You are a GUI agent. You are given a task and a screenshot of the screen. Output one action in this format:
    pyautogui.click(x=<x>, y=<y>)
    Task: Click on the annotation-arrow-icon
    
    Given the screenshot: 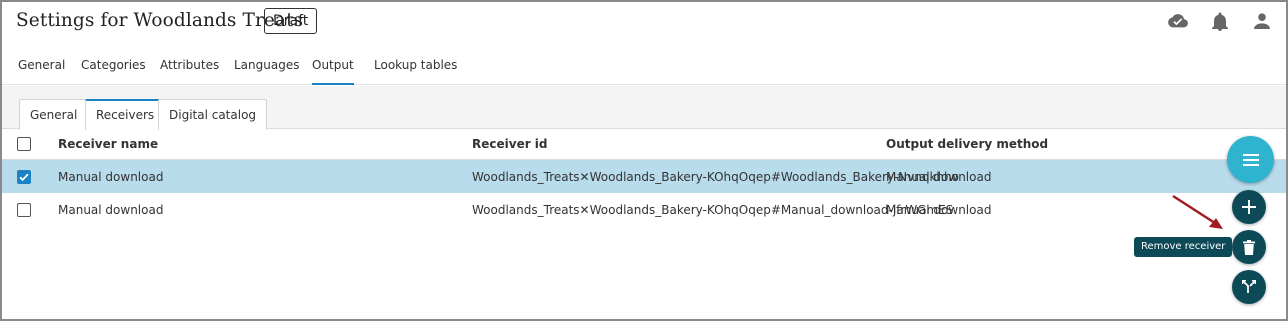 What is the action you would take?
    pyautogui.click(x=1197, y=211)
    